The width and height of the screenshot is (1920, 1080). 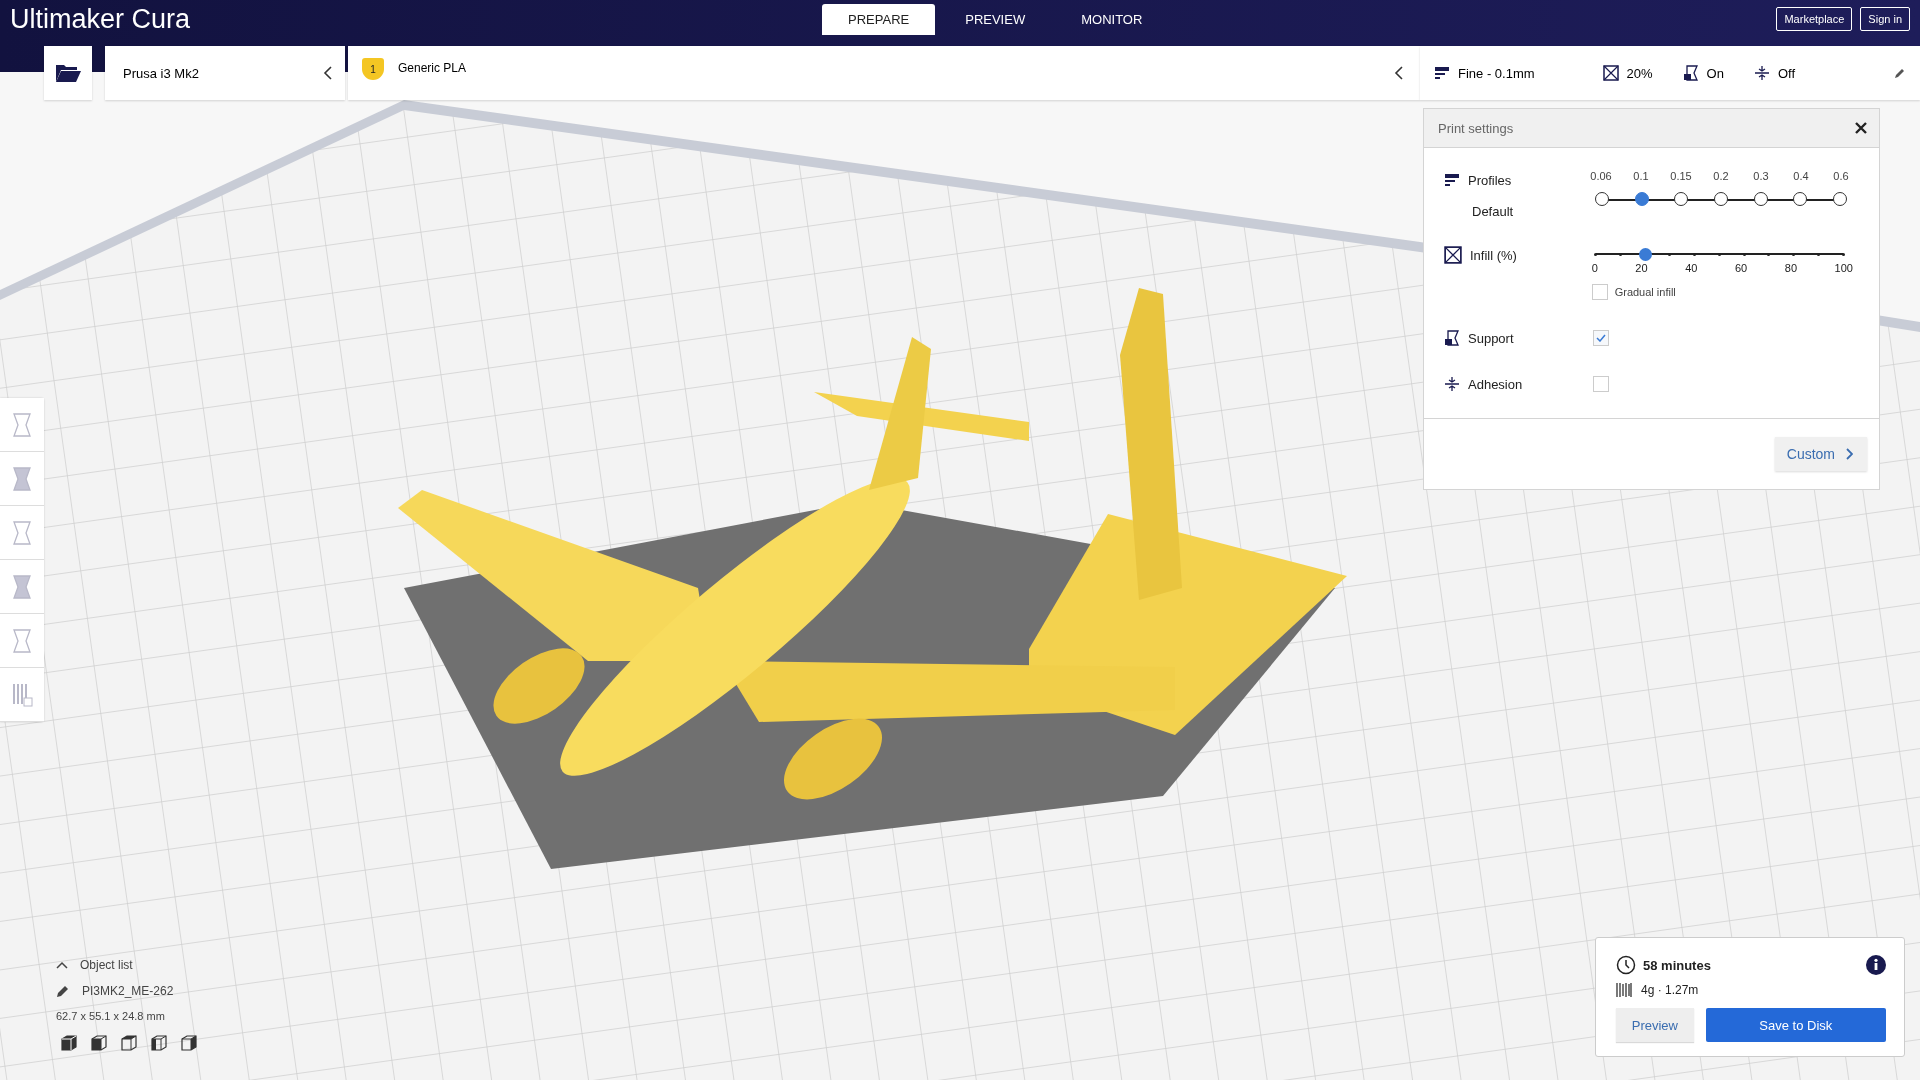 What do you see at coordinates (1493, 255) in the screenshot?
I see `setting-label: Infill (%)` at bounding box center [1493, 255].